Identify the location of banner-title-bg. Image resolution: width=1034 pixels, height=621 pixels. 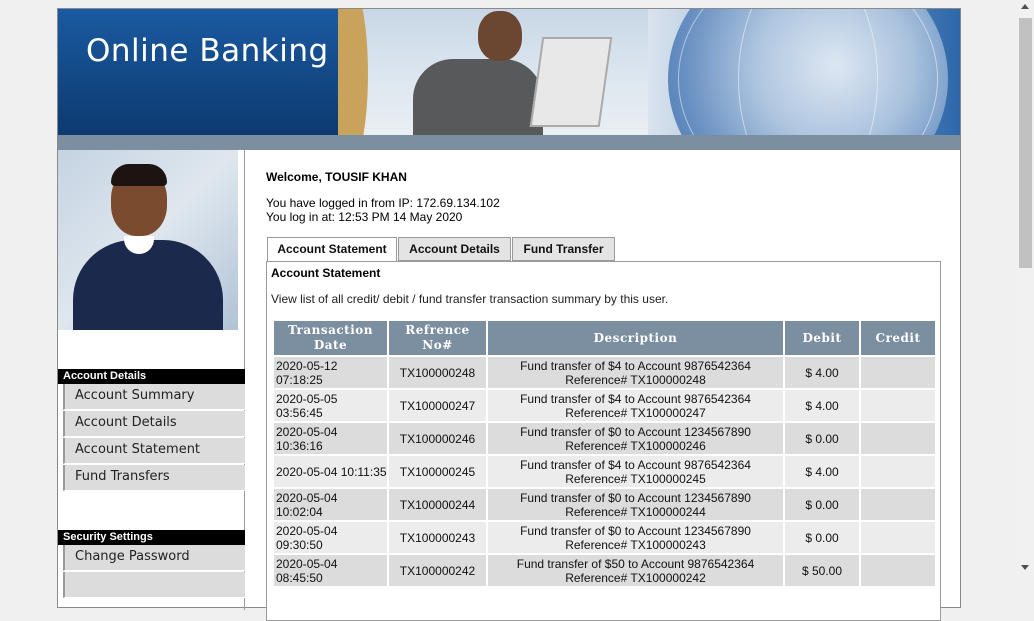
(198, 72).